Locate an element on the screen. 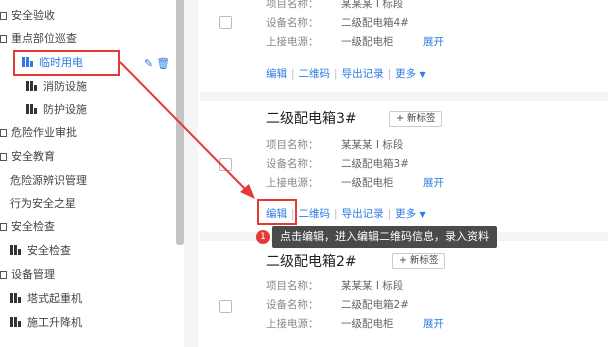 This screenshot has width=608, height=347. sidebar-item-key-inspection: 重点部位巡查 is located at coordinates (38, 39).